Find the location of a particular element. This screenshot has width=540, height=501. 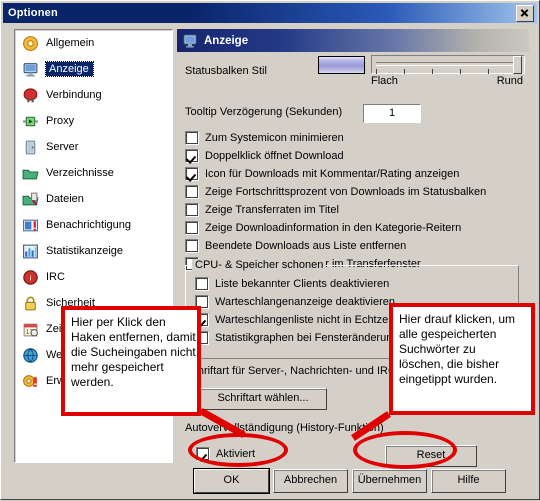

tooltip-delay-input: 1 is located at coordinates (392, 113).